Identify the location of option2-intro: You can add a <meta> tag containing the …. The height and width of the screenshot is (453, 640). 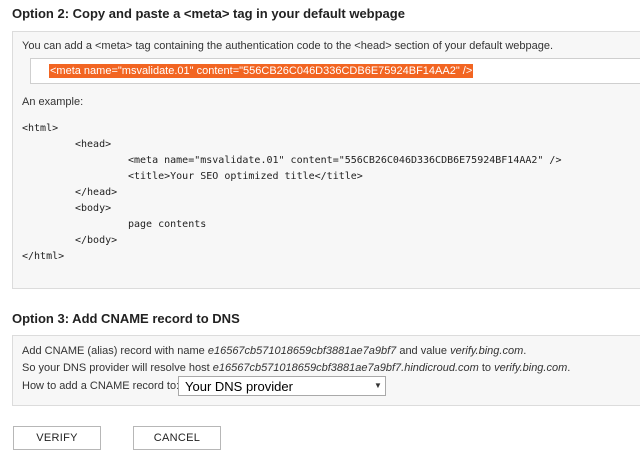
(288, 46).